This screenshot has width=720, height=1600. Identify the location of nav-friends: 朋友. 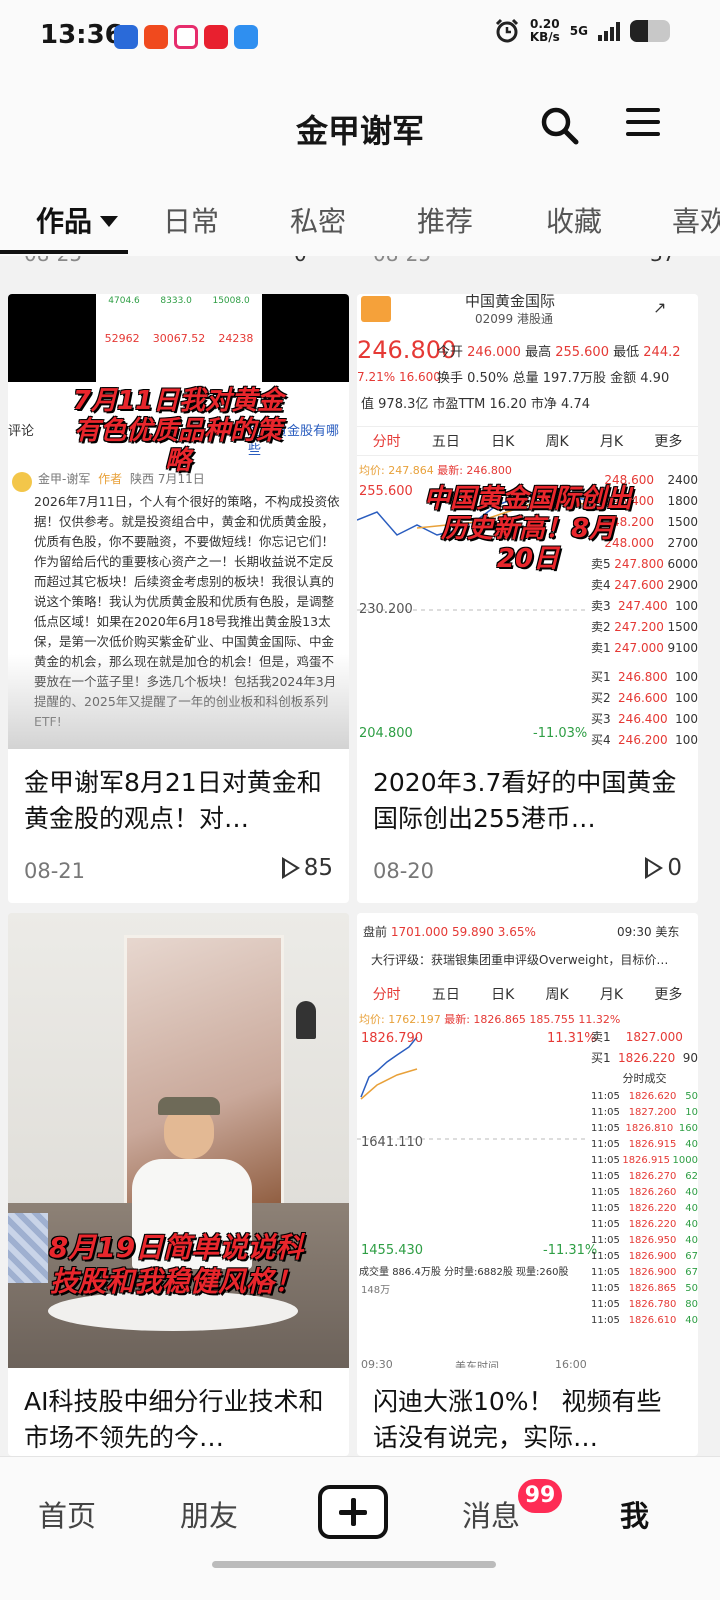
(209, 1514).